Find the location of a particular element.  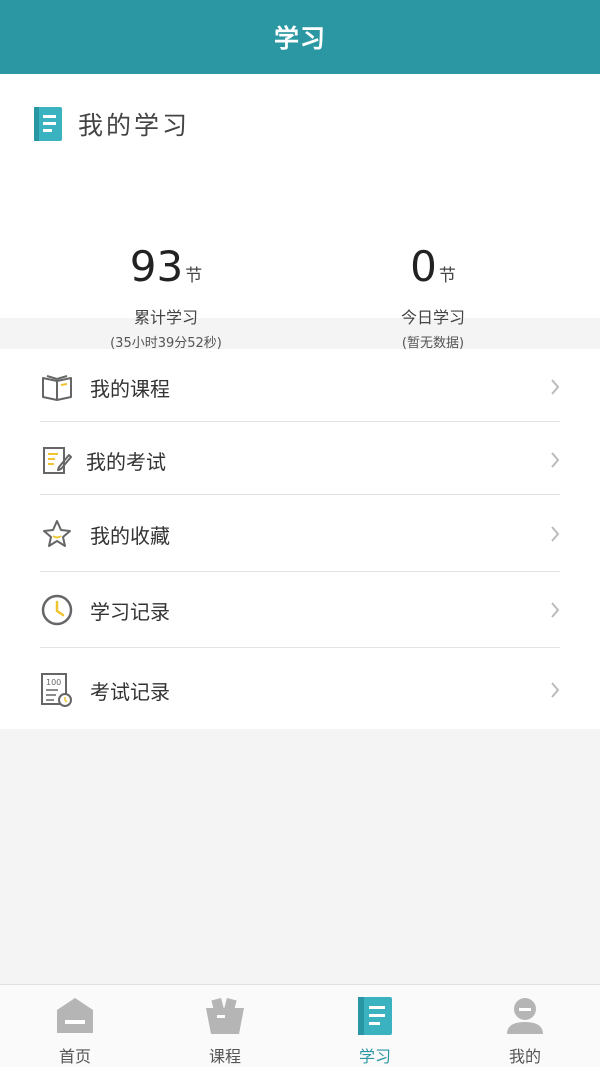

menu-label: 我的收藏 is located at coordinates (130, 535).